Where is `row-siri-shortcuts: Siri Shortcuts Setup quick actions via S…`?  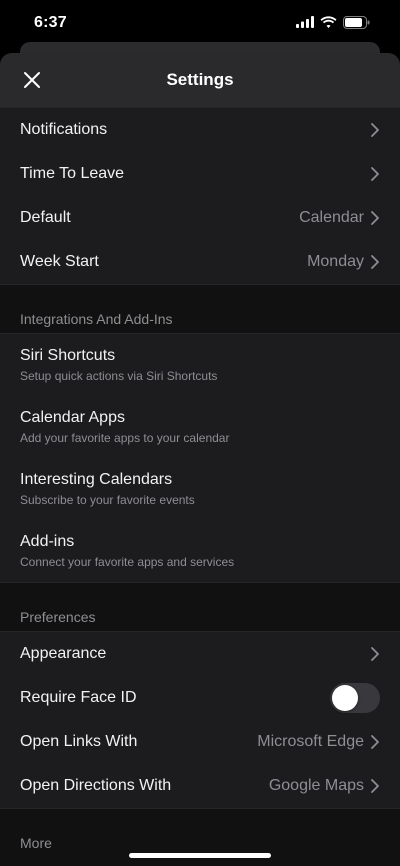
row-siri-shortcuts: Siri Shortcuts Setup quick actions via S… is located at coordinates (200, 365).